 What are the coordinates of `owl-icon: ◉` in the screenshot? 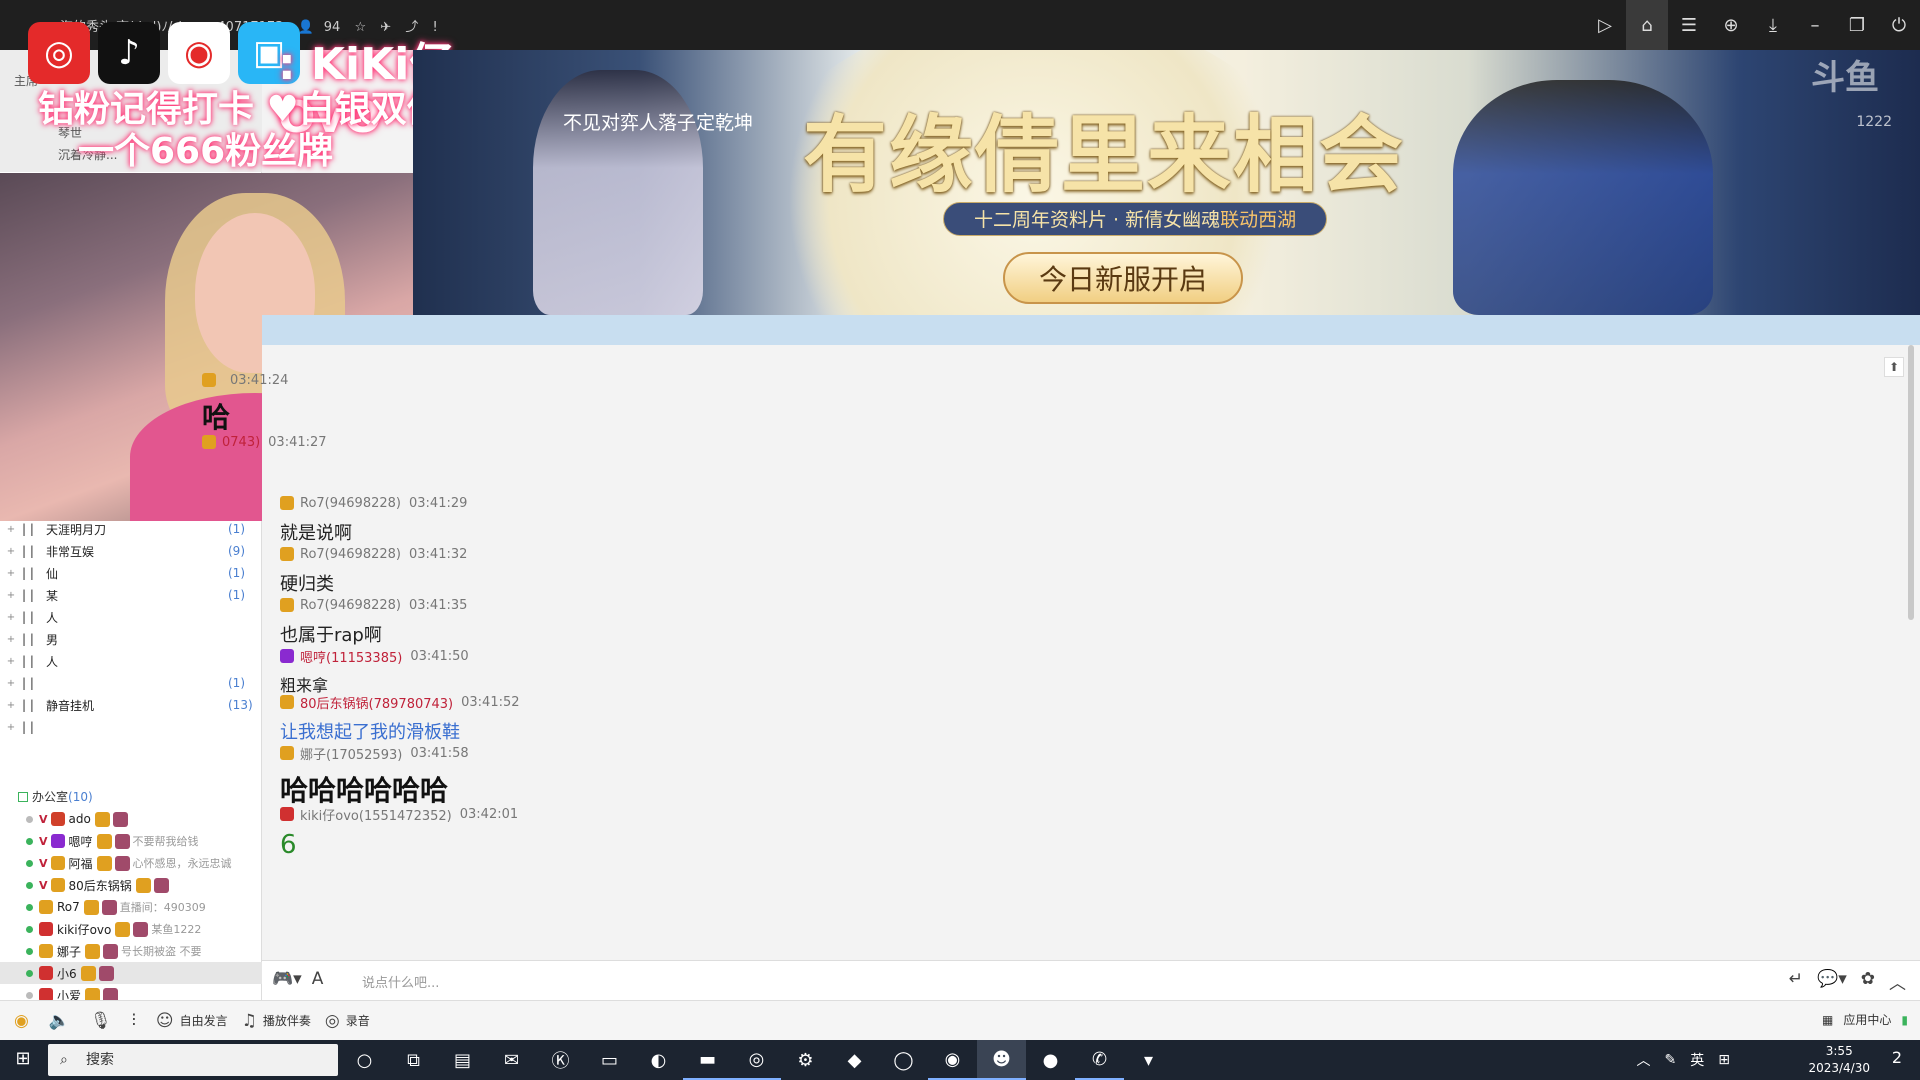 It's located at (21, 1020).